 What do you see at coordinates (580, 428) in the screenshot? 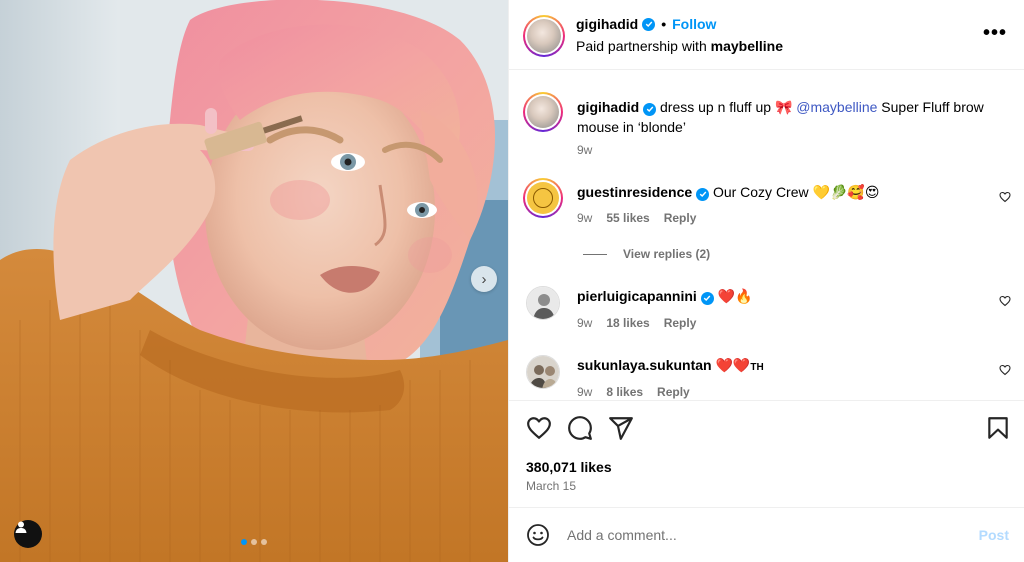
I see `comment-bubble-icon` at bounding box center [580, 428].